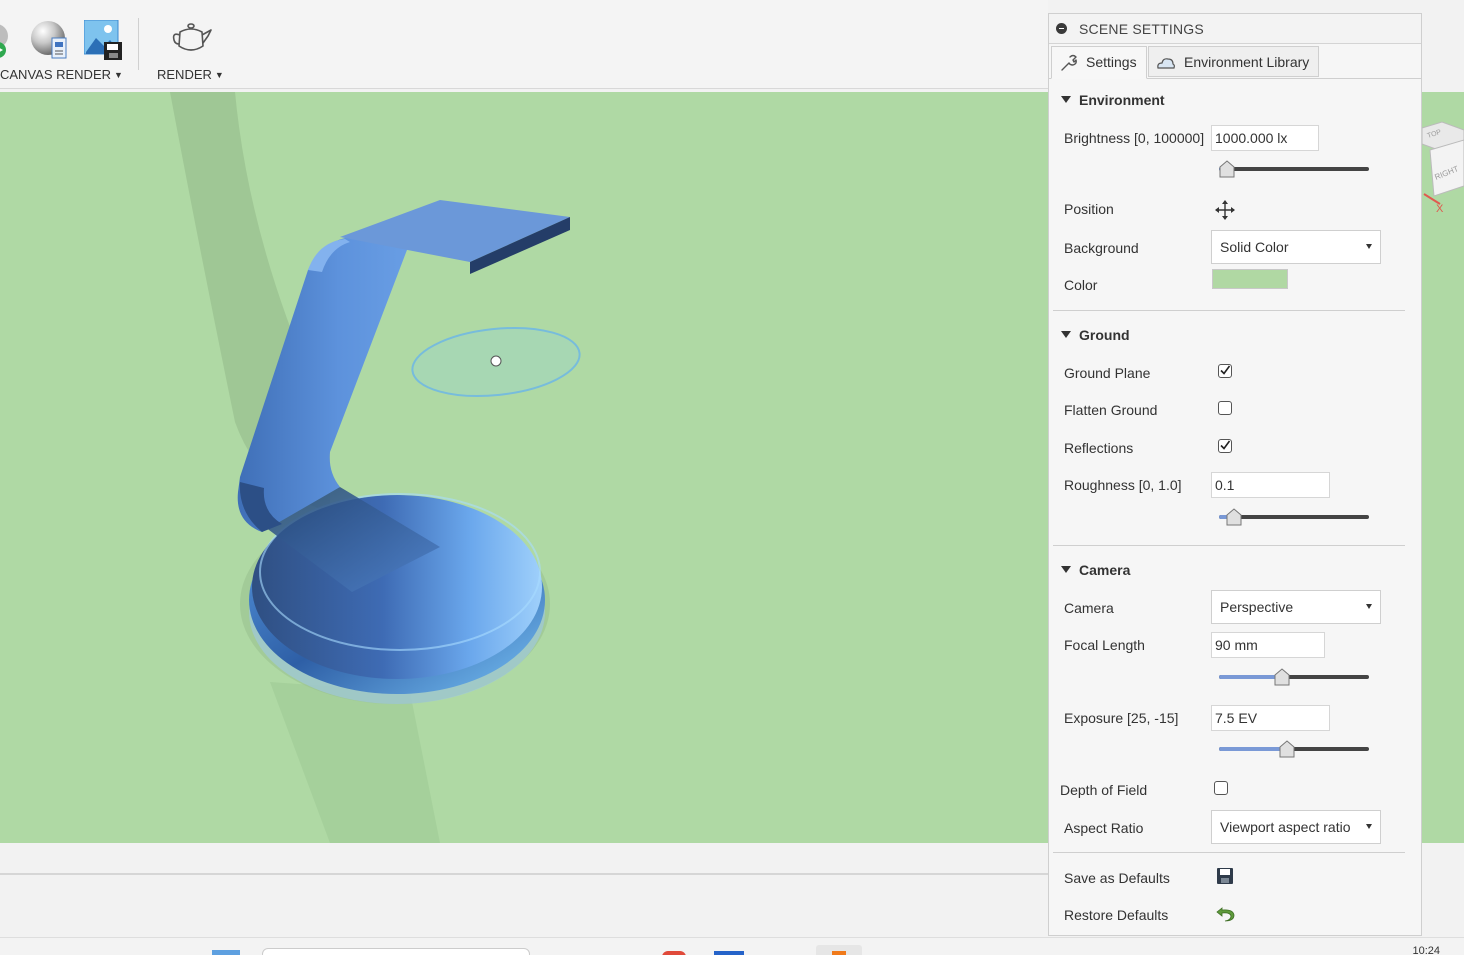  I want to click on roughness-input, so click(1270, 485).